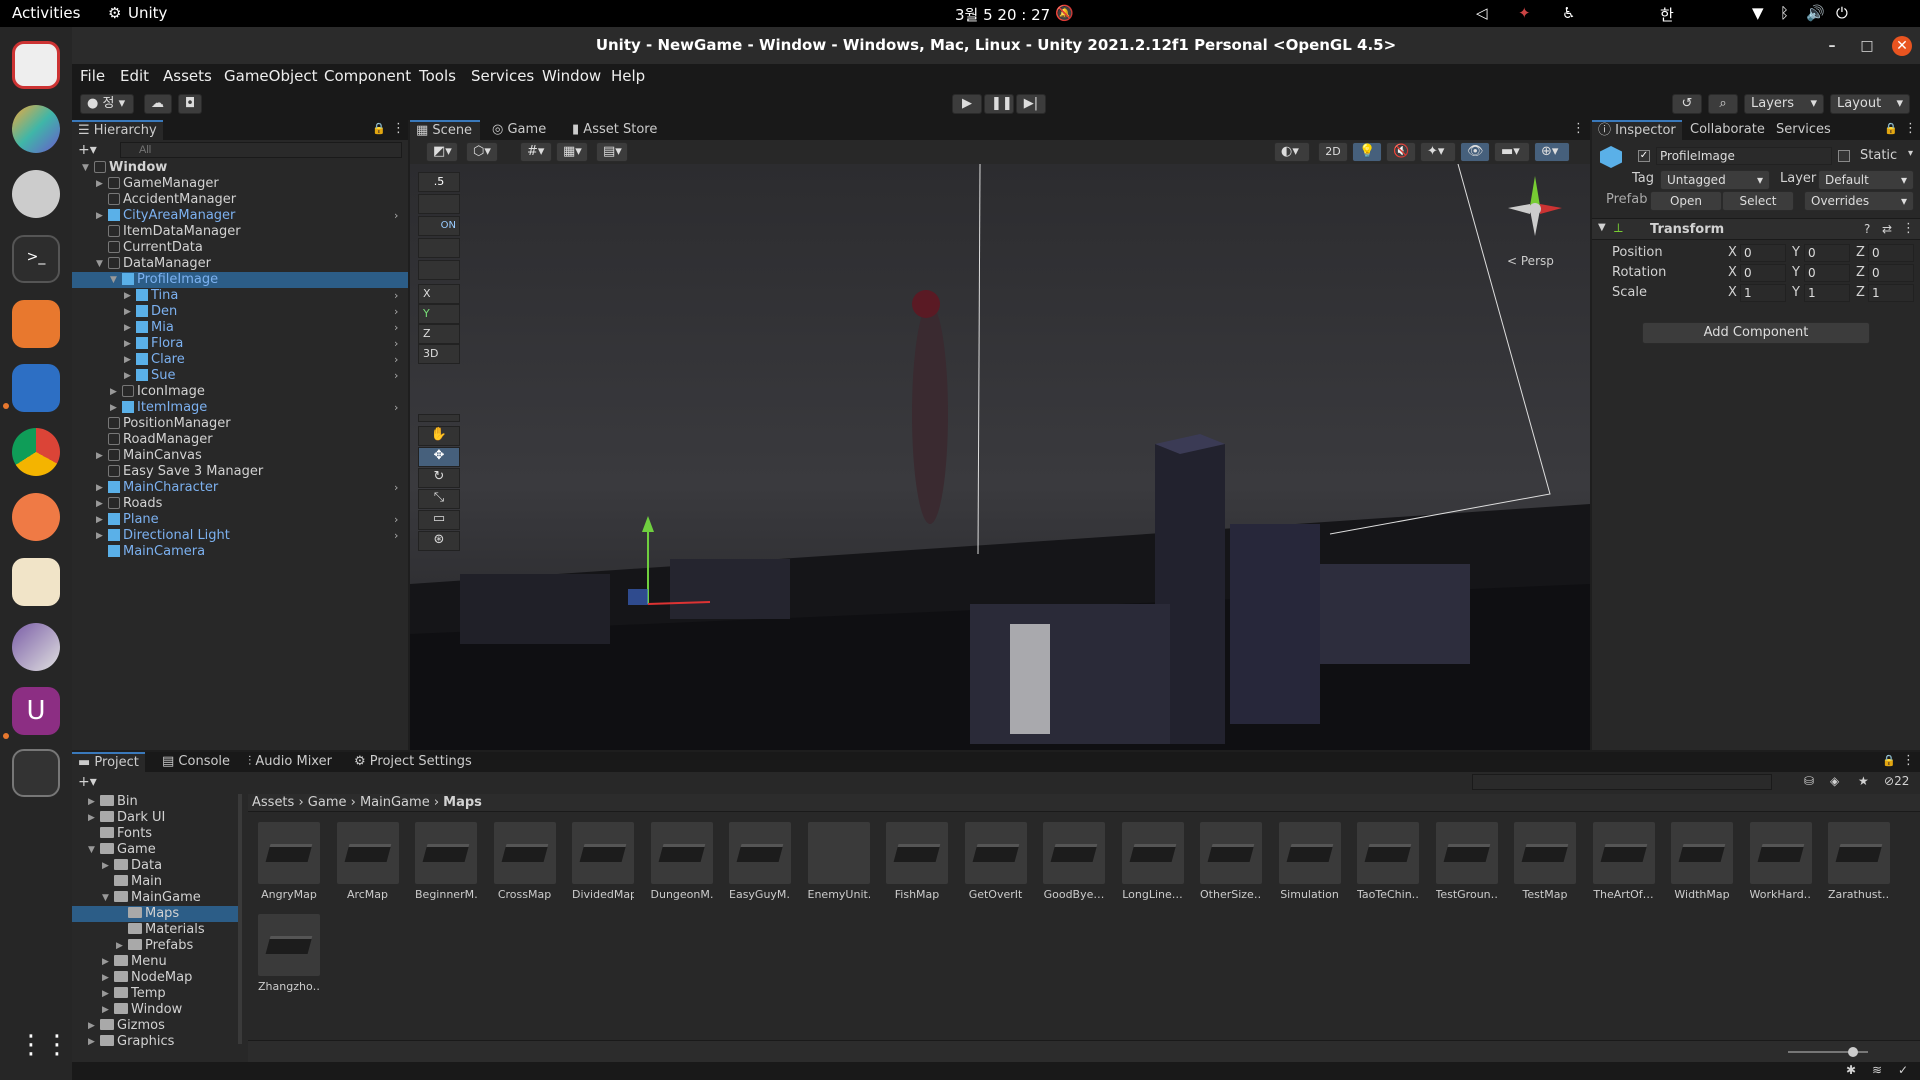 The height and width of the screenshot is (1080, 1920). Describe the element at coordinates (108, 762) in the screenshot. I see `tab-project: ▬ Project` at that location.